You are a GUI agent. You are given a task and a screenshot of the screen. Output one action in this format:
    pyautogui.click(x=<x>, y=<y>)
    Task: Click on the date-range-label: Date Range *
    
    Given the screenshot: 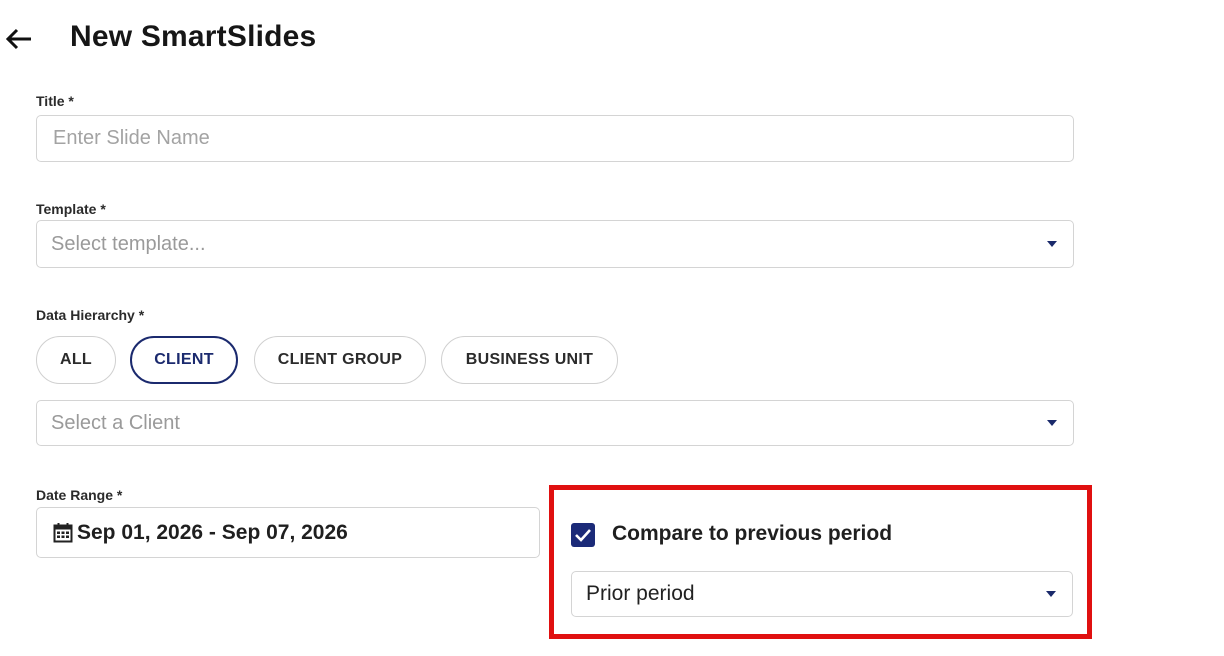 What is the action you would take?
    pyautogui.click(x=79, y=495)
    